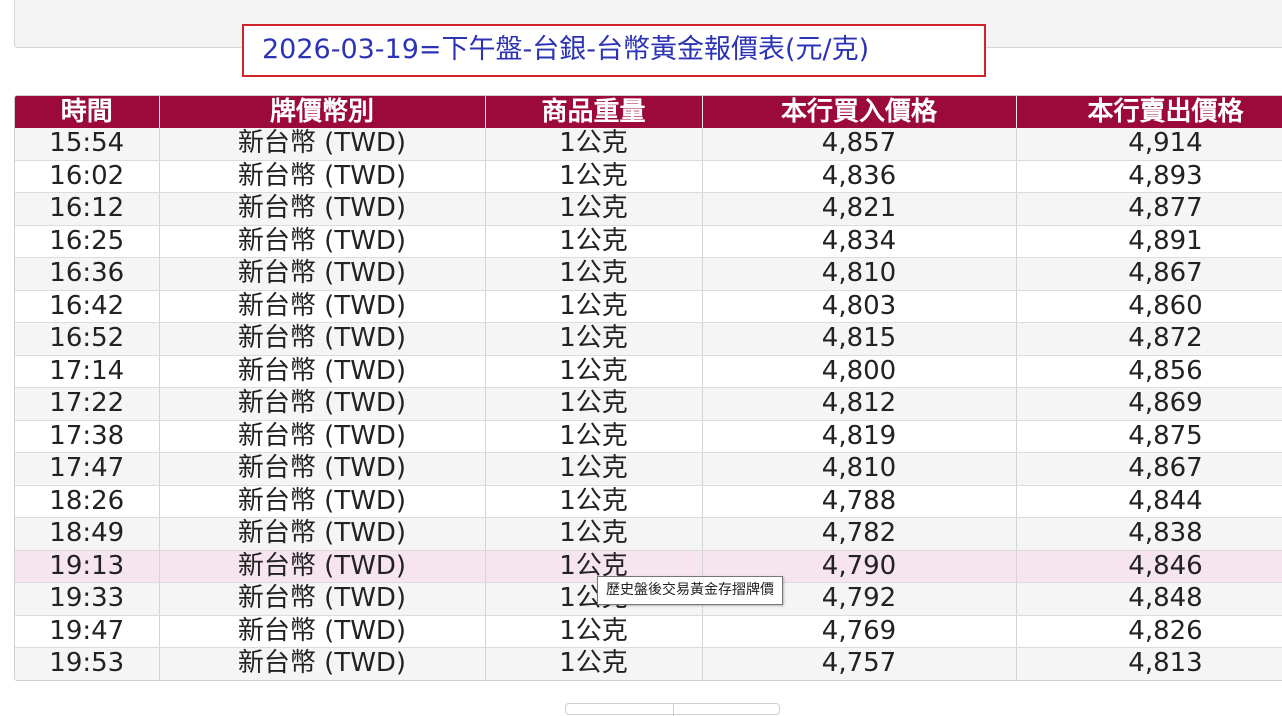 The width and height of the screenshot is (1282, 716). I want to click on table-row: 18:49 新台幣 (TWD) 1公克 4,782 4,838, so click(648, 534).